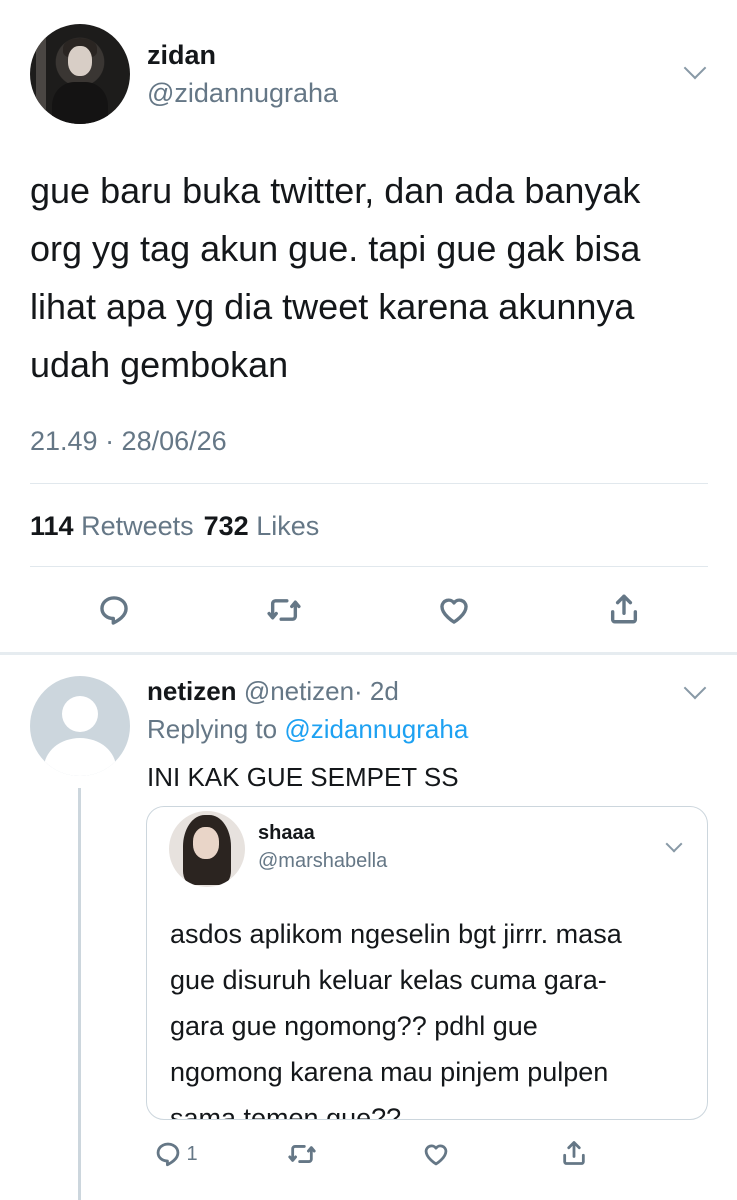  What do you see at coordinates (287, 526) in the screenshot?
I see `likes-label: Likes` at bounding box center [287, 526].